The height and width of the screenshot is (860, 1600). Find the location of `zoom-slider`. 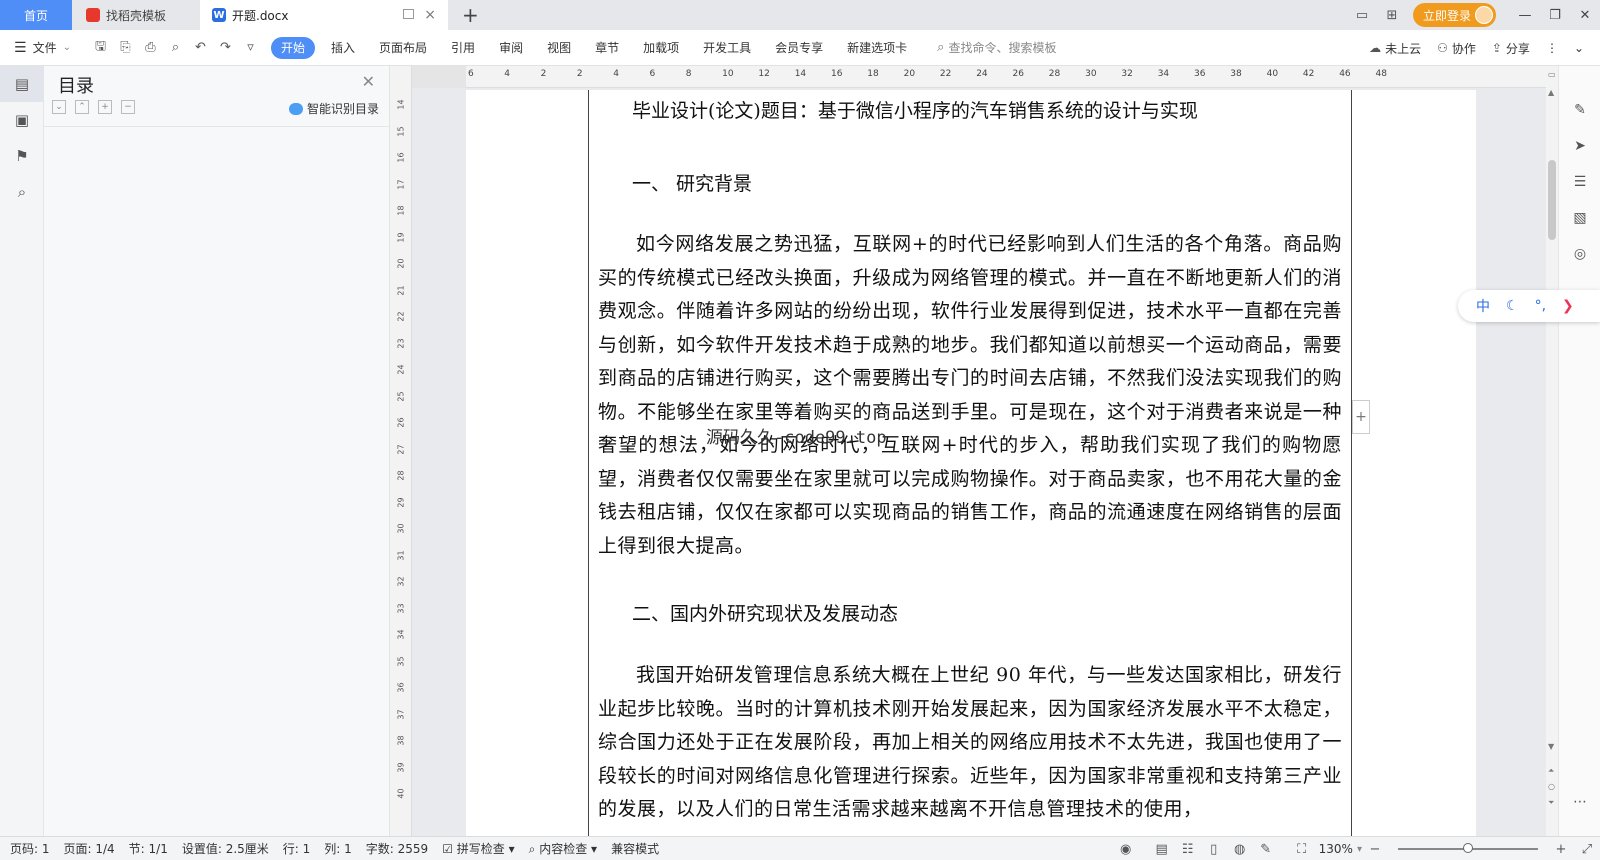

zoom-slider is located at coordinates (1468, 848).